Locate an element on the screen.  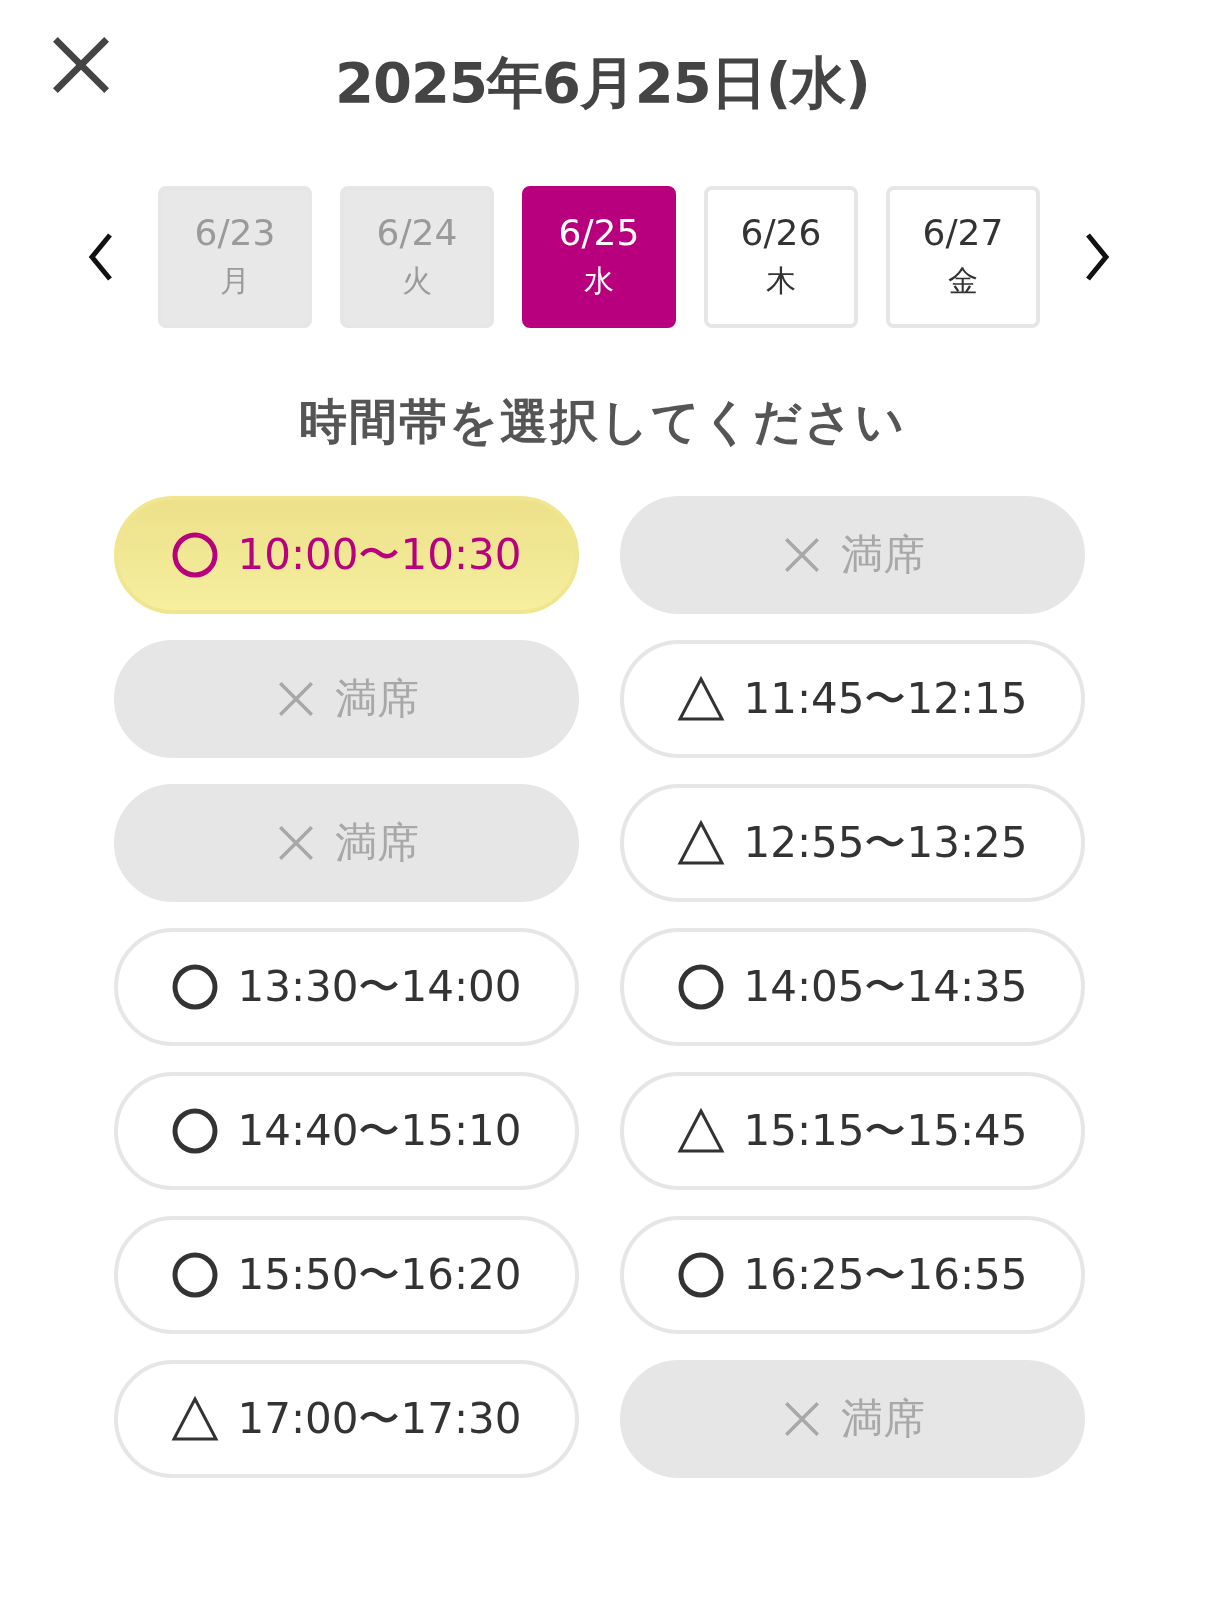
date-title: 2025年6月25日(水) is located at coordinates (602, 83).